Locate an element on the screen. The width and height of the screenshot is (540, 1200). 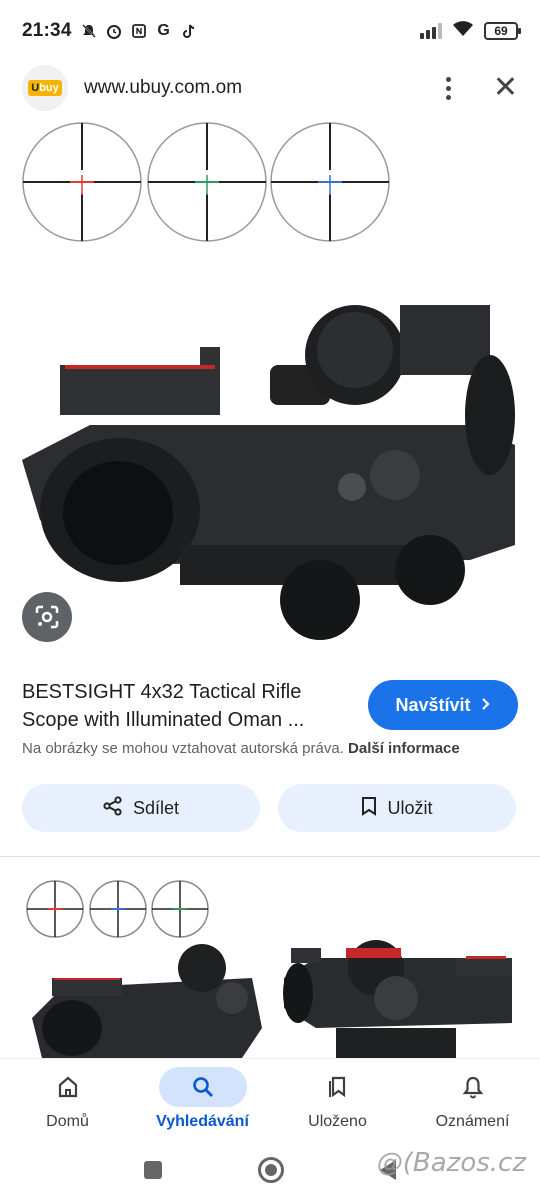
chevron-right-icon is located at coordinates (486, 705).